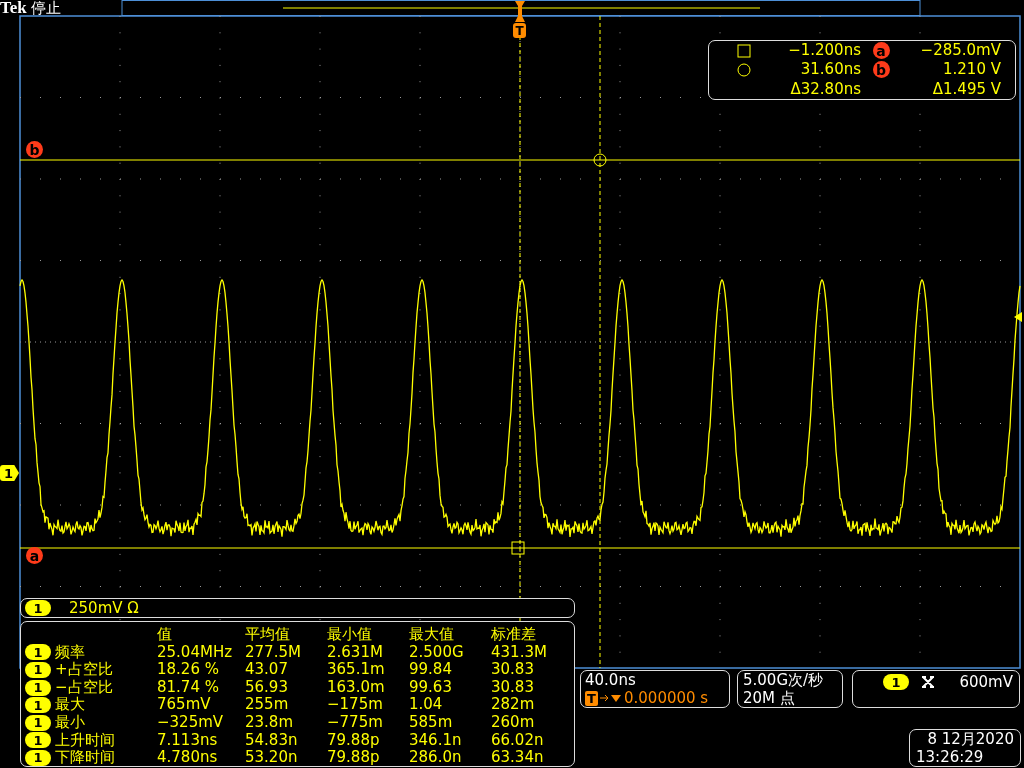 The height and width of the screenshot is (768, 1024). I want to click on table-cell-text: 365.1m, so click(356, 670).